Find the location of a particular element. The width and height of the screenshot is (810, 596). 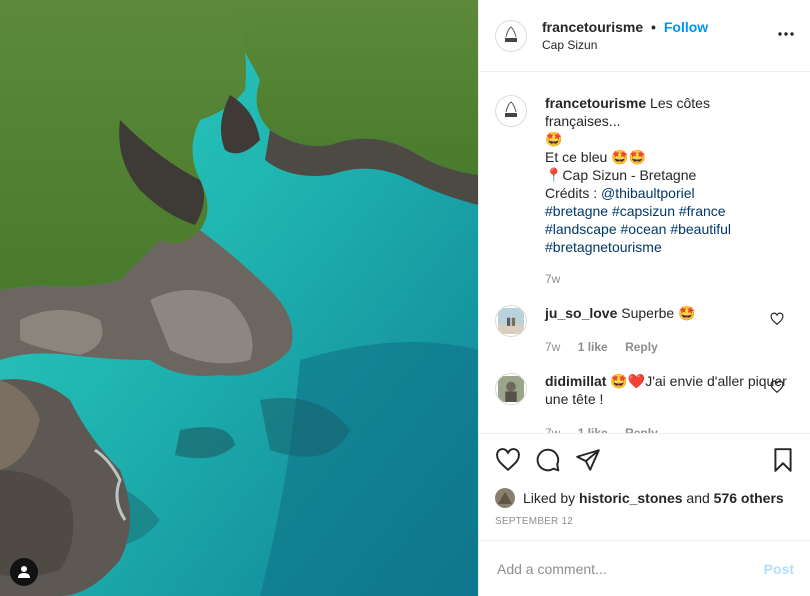

liked-by-others: 576 others is located at coordinates (749, 498).